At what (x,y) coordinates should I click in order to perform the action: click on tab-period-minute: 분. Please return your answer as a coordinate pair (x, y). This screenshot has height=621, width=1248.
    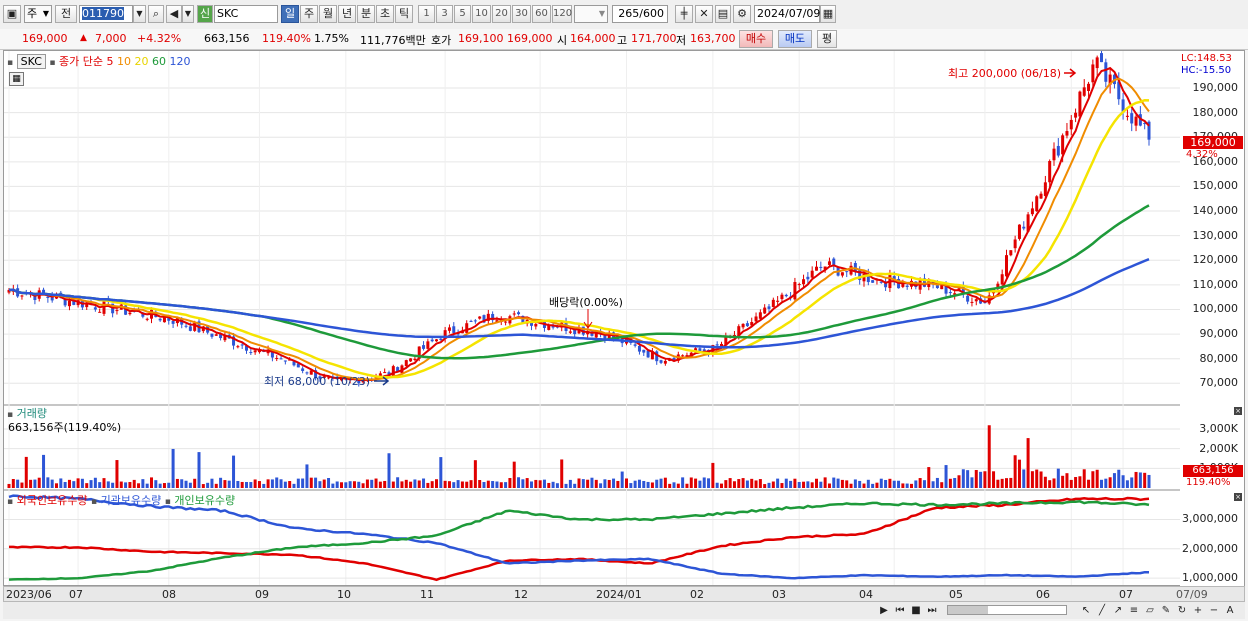
    Looking at the image, I should click on (366, 14).